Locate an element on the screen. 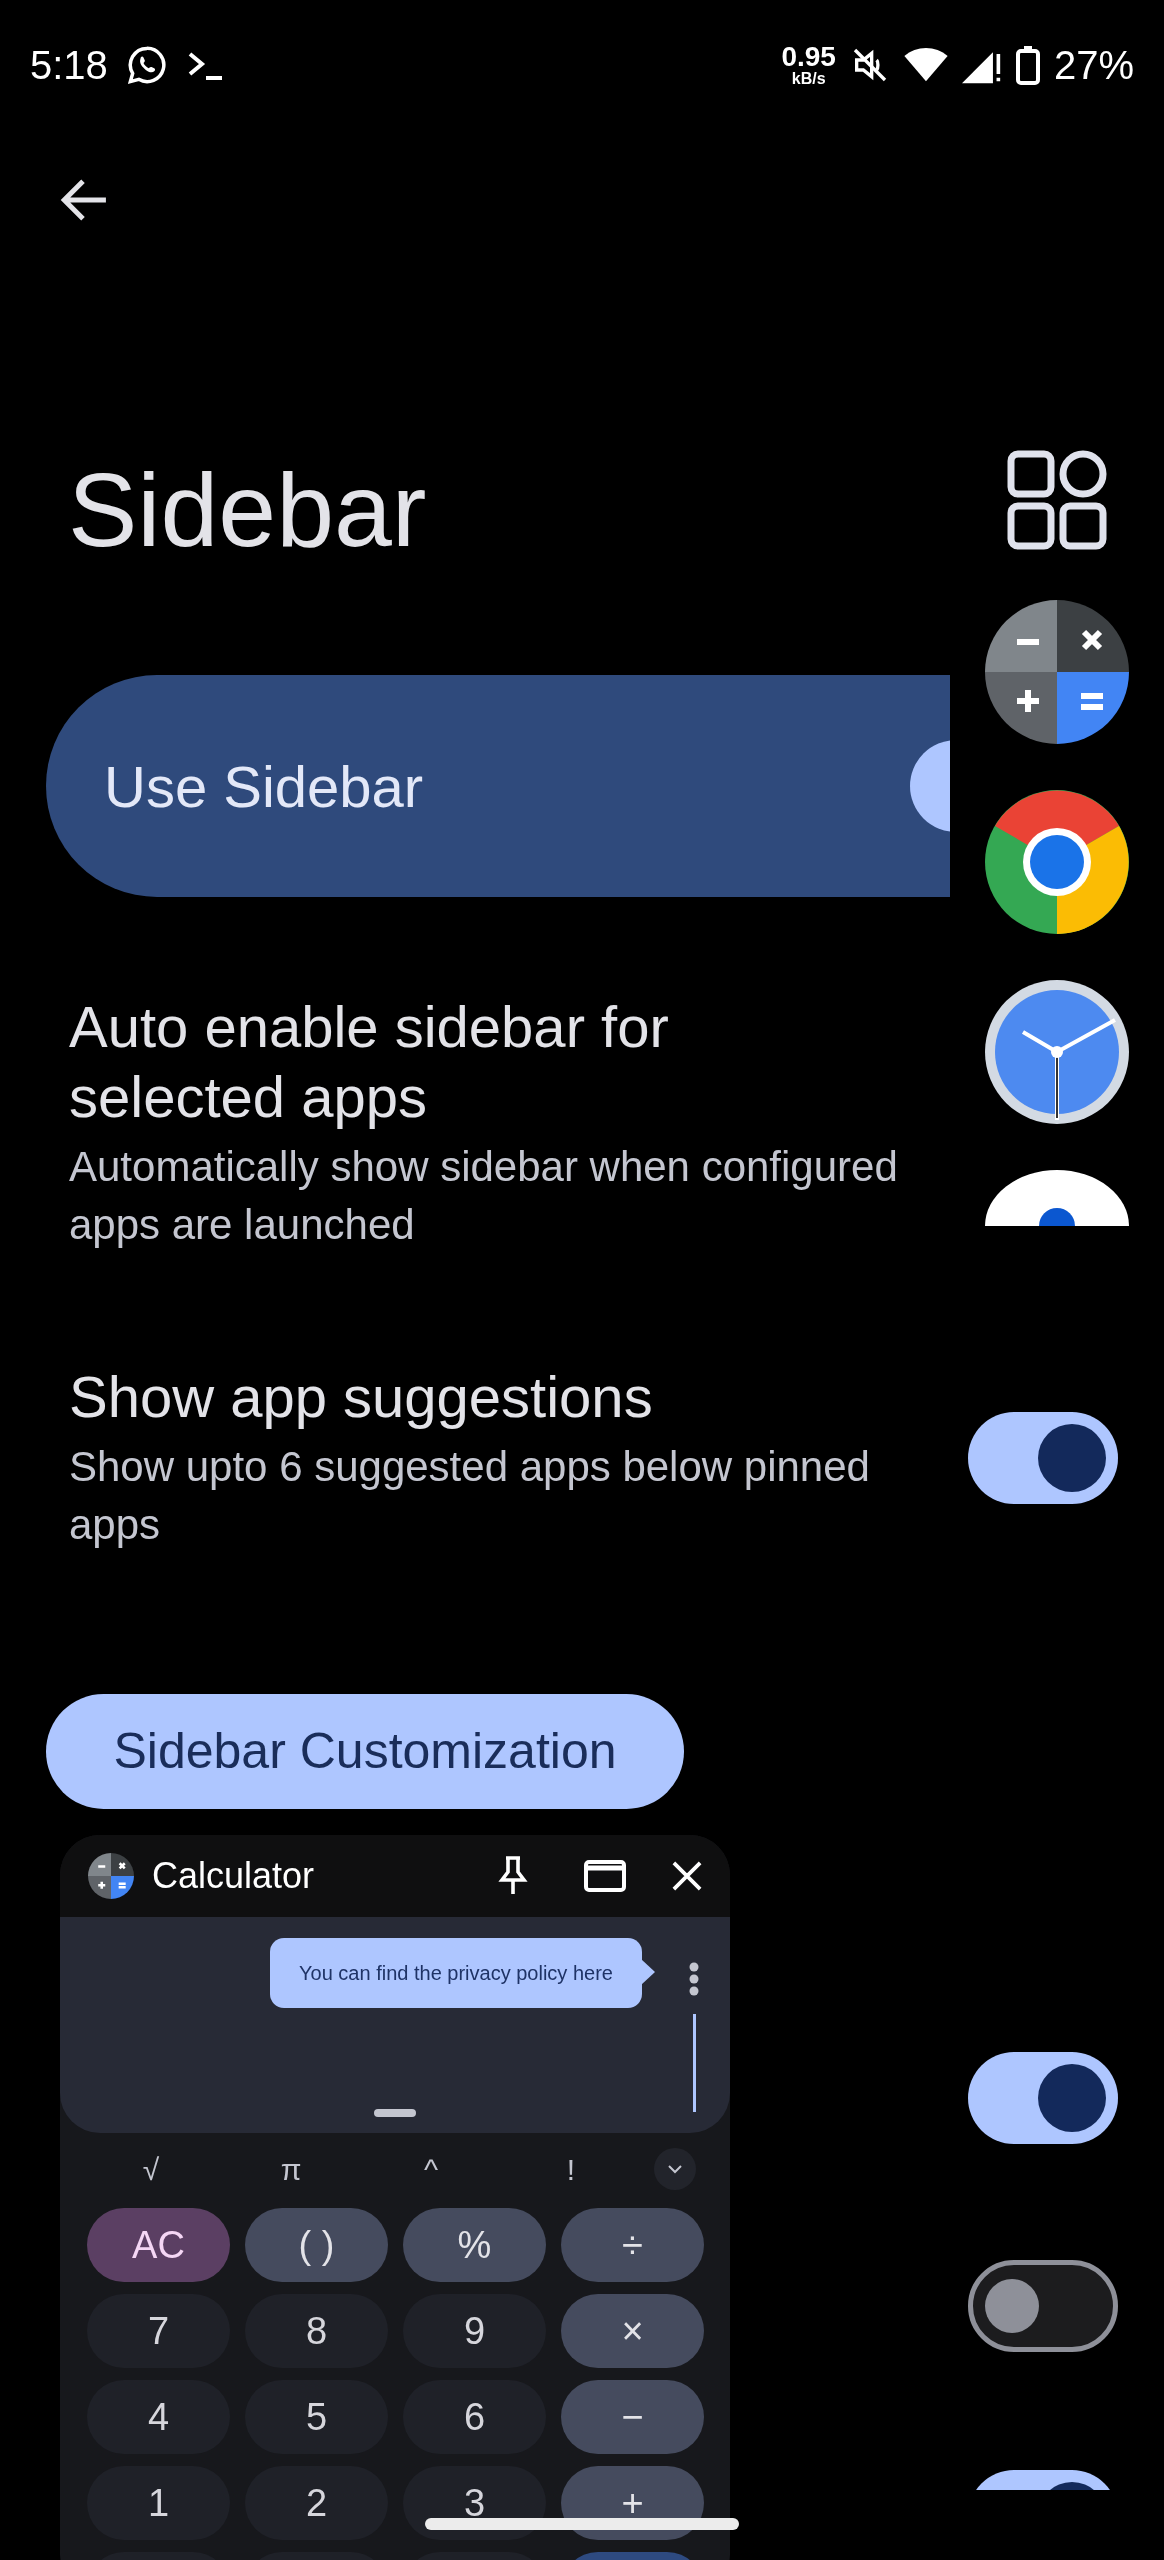  tooltip-pointer-icon is located at coordinates (648, 1972).